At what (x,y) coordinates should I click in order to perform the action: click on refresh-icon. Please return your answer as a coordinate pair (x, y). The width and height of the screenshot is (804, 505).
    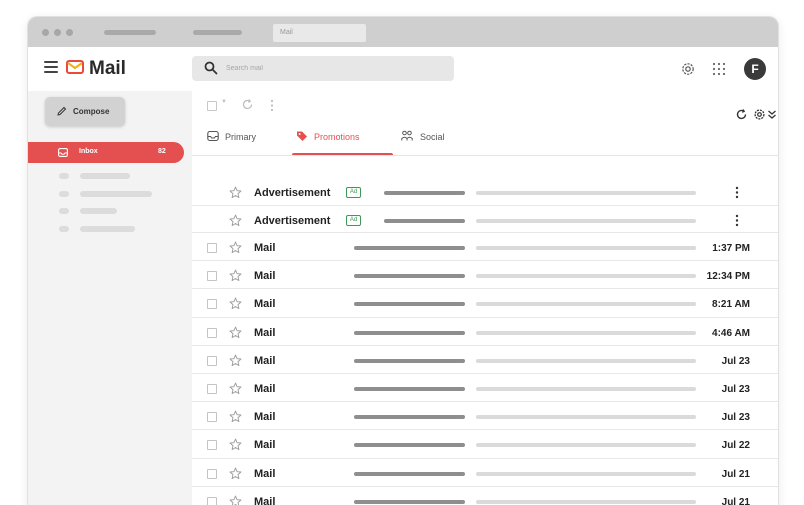
    Looking at the image, I should click on (247, 104).